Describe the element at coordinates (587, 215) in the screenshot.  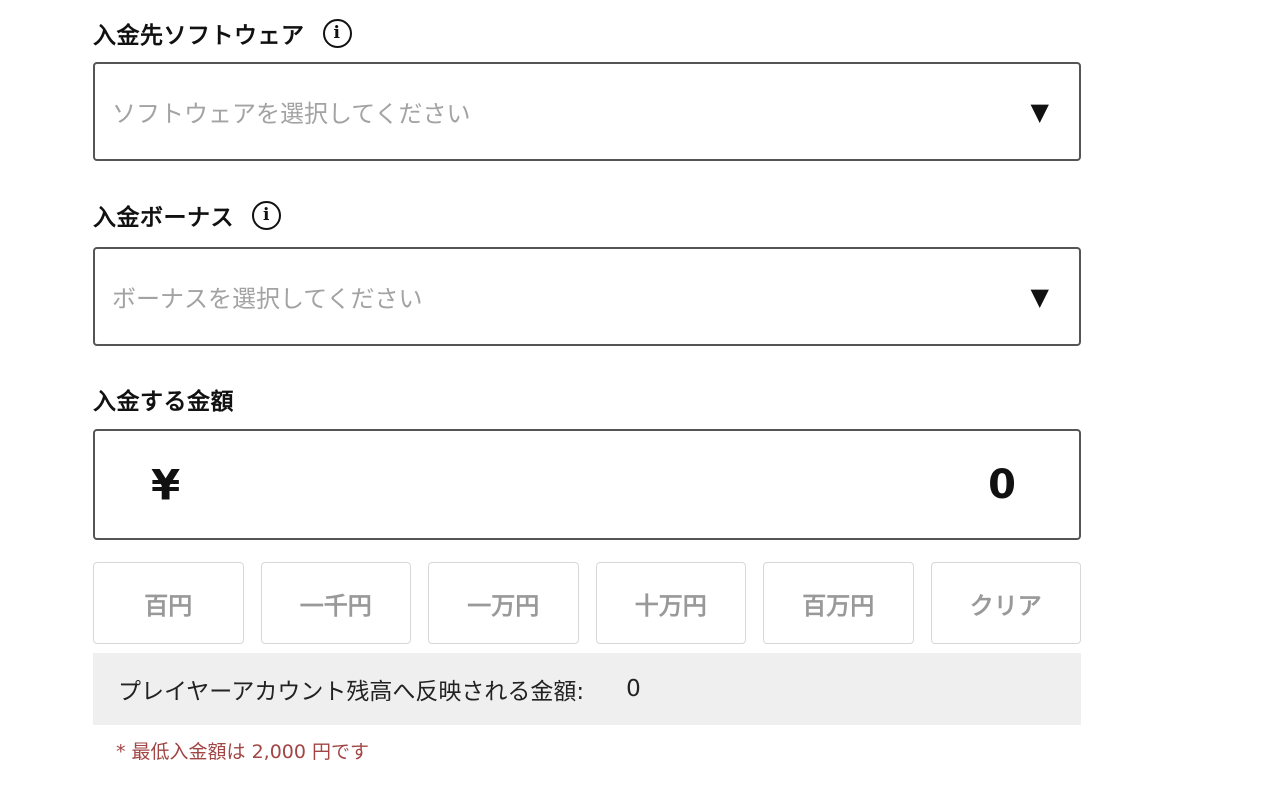
I see `bonus-label-row: 入金ボーナス i` at that location.